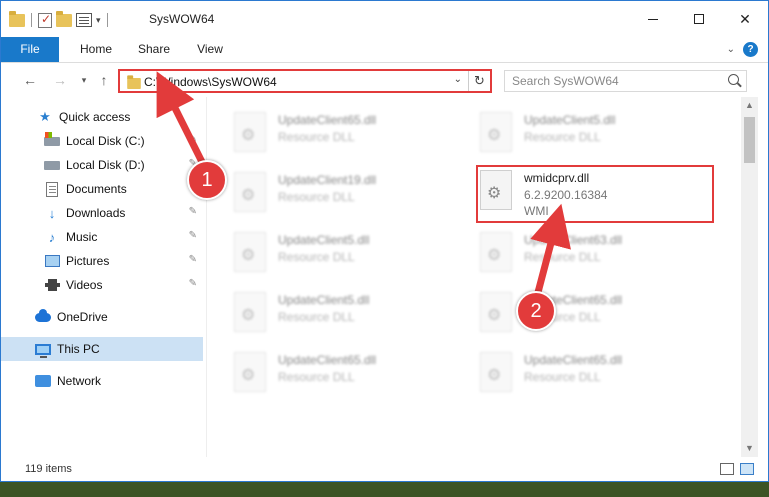 The height and width of the screenshot is (497, 769). What do you see at coordinates (750, 49) in the screenshot?
I see `help-icon: ?` at bounding box center [750, 49].